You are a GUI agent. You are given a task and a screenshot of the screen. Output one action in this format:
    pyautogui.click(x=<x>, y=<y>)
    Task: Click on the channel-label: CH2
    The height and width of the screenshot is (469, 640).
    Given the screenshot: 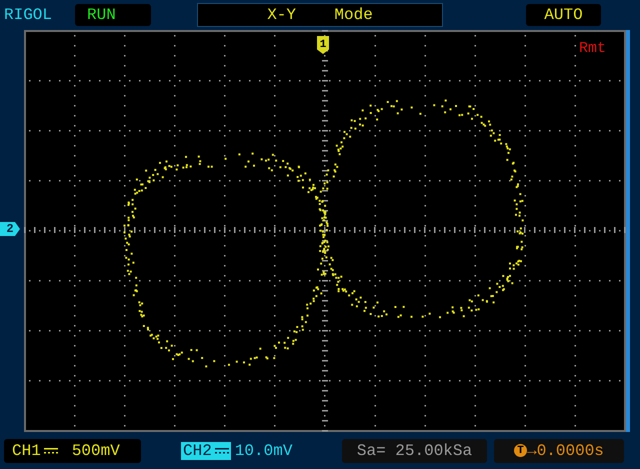 What is the action you would take?
    pyautogui.click(x=206, y=451)
    